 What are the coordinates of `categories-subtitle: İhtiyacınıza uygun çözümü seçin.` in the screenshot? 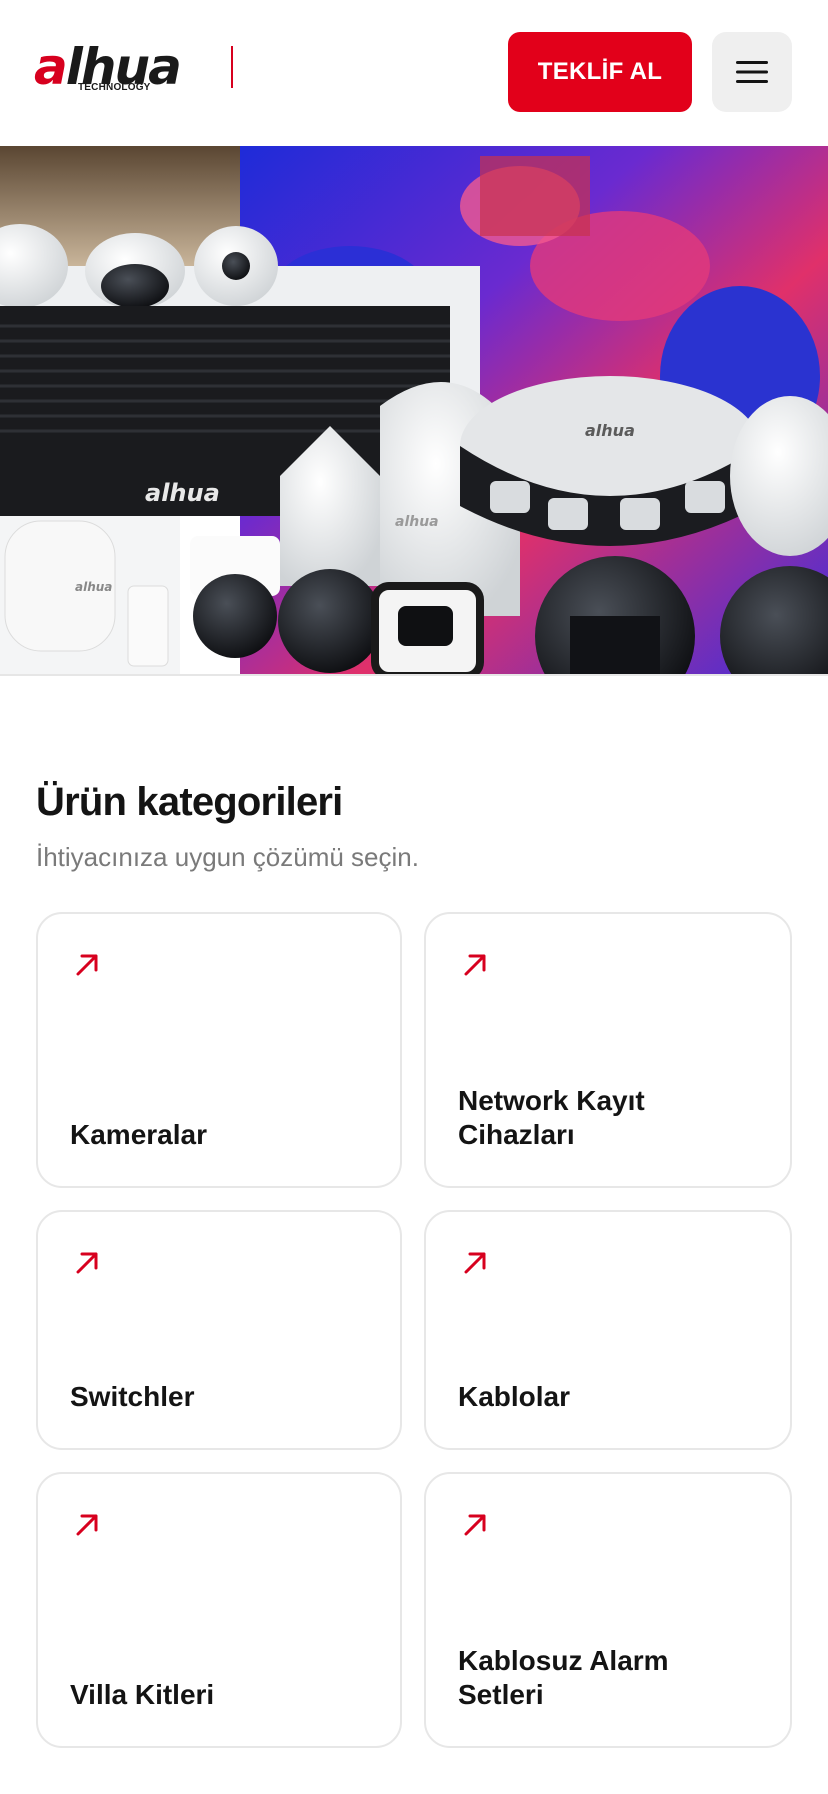 It's located at (227, 857).